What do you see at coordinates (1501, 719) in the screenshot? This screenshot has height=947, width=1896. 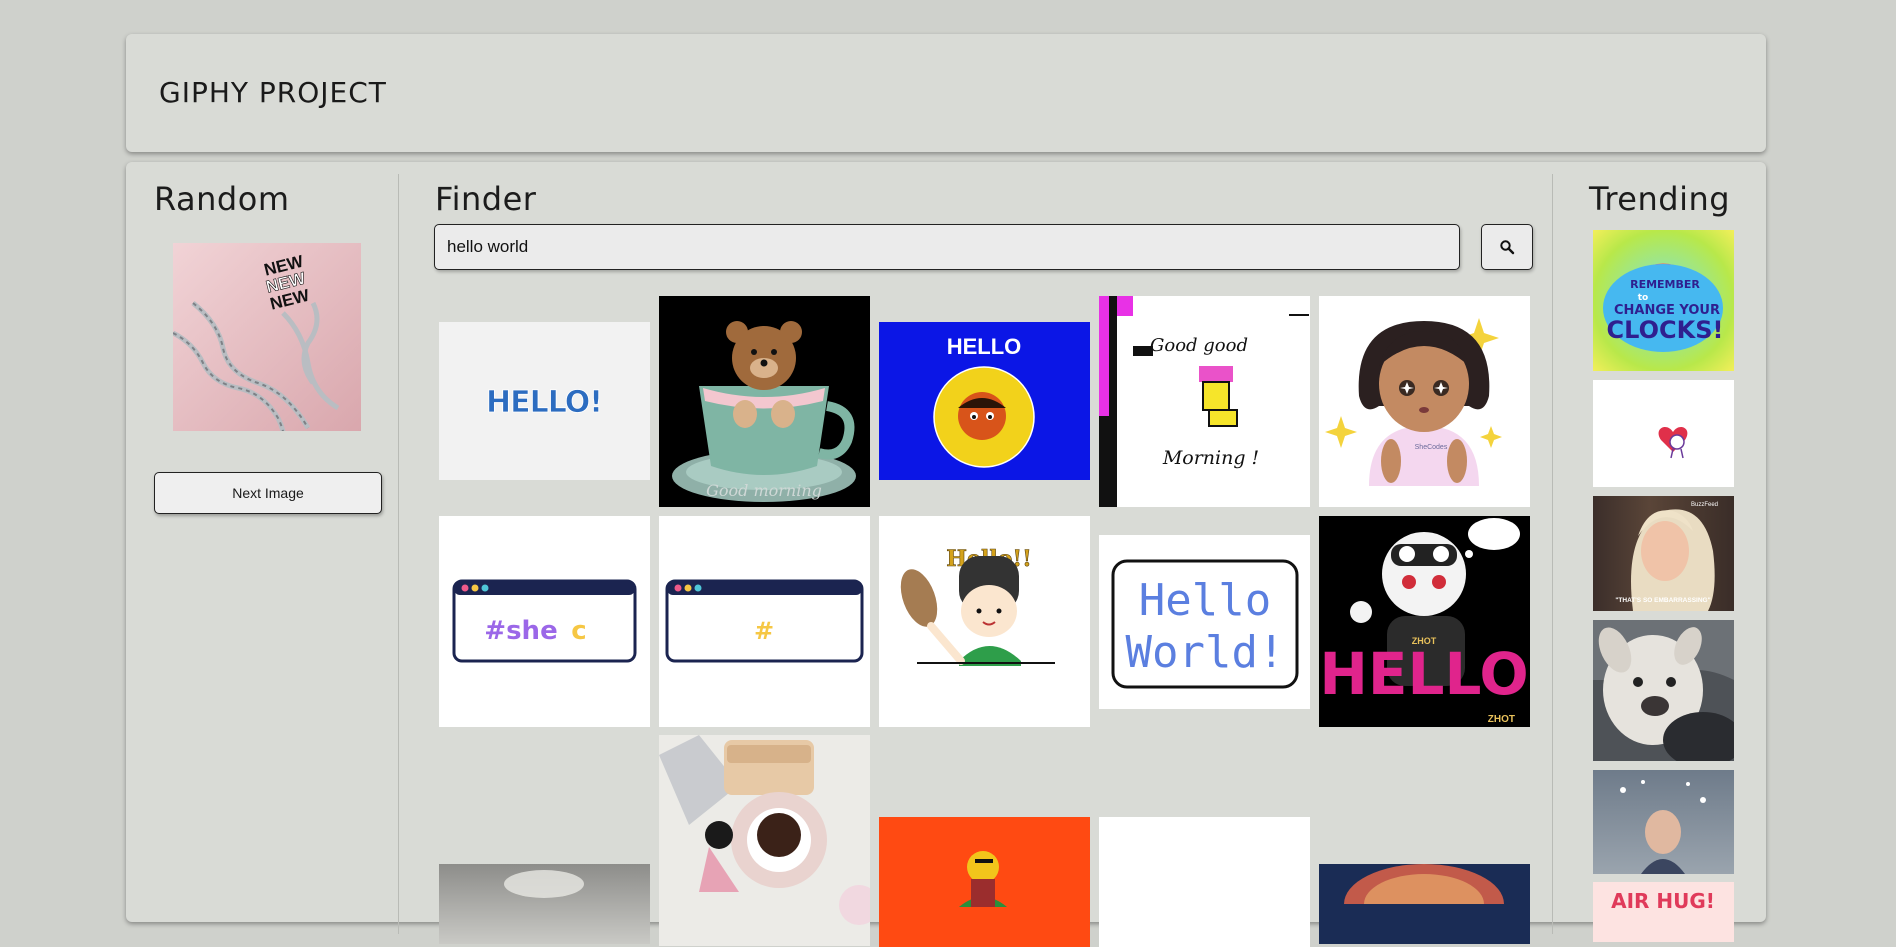 I see `zhot-corner-text: ZHOT` at bounding box center [1501, 719].